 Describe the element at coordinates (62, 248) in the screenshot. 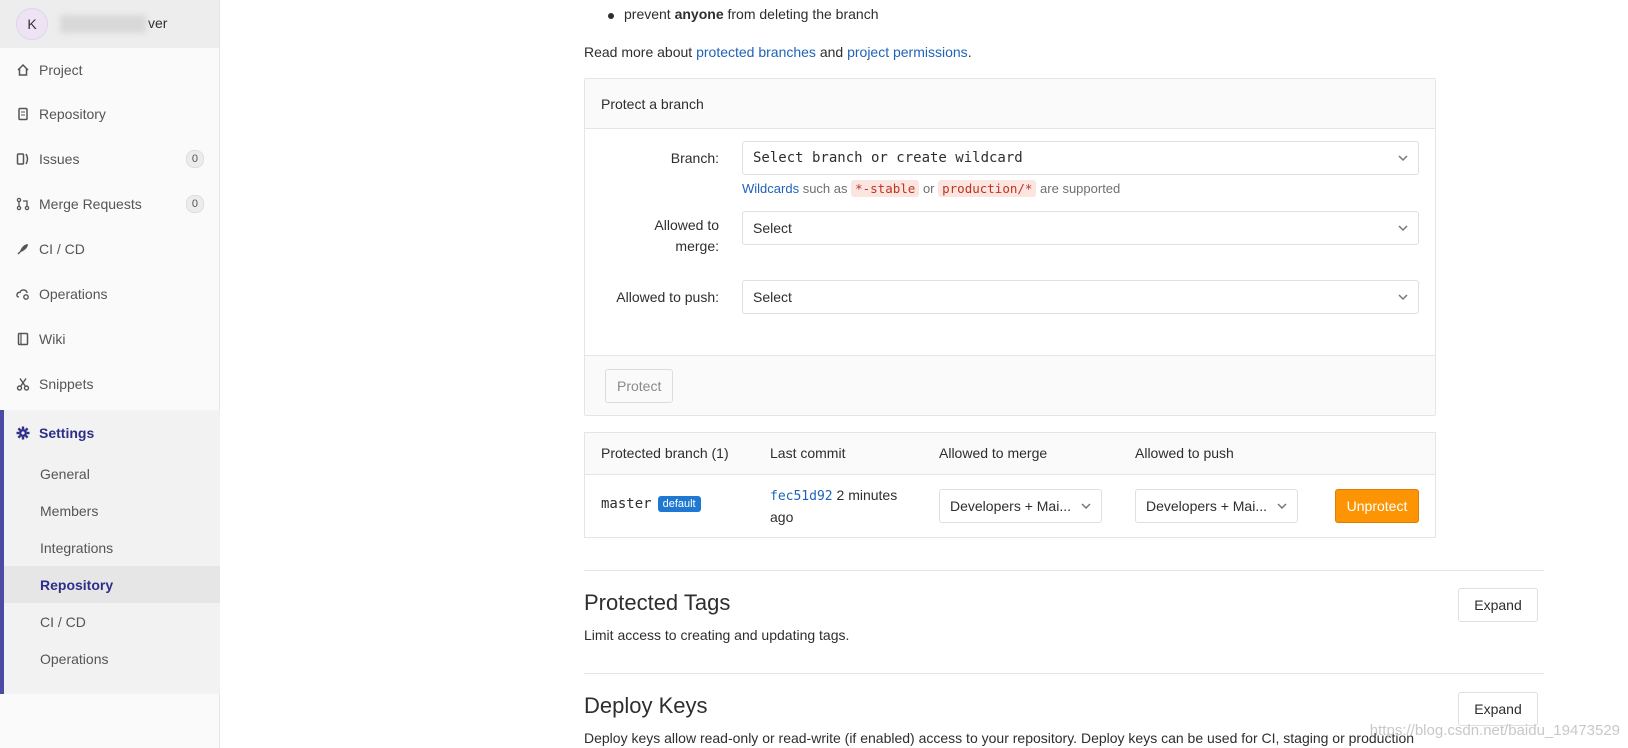

I see `sidebar-item-label: CI / CD` at that location.